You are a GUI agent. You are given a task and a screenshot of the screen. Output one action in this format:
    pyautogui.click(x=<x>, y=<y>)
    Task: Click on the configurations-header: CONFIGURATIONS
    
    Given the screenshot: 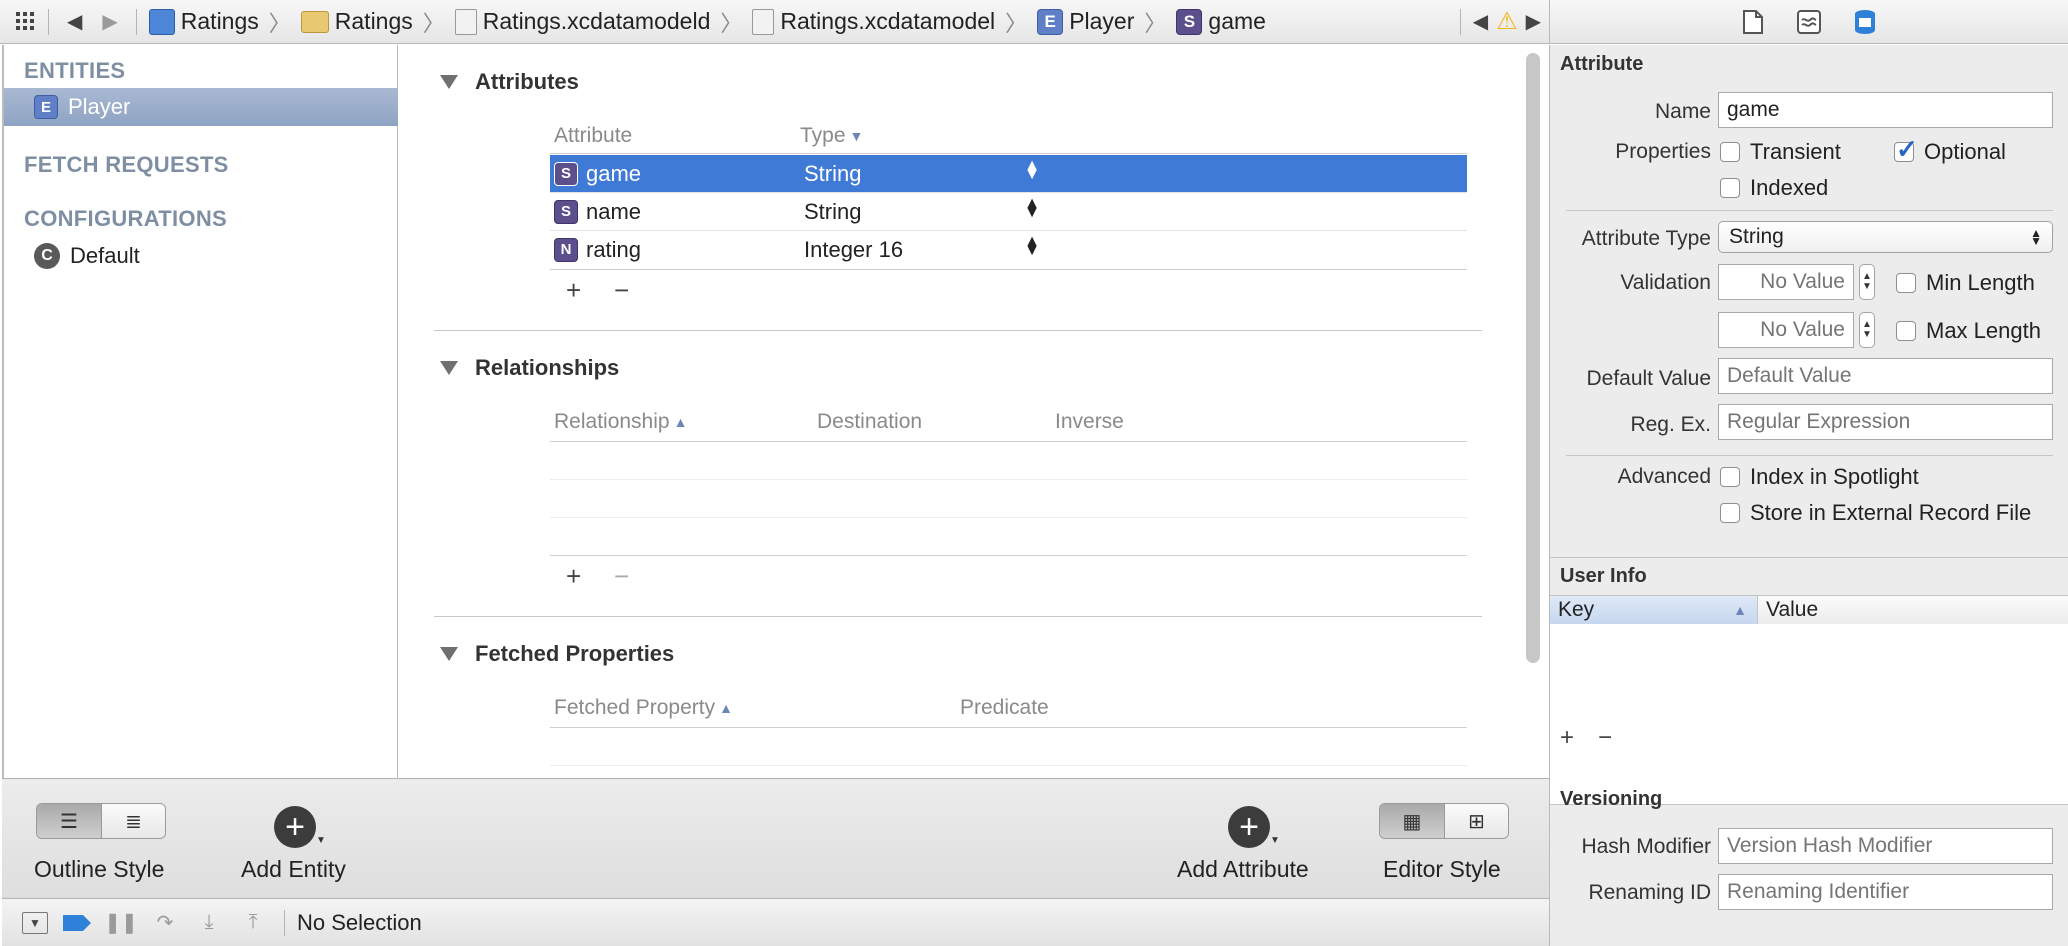 What is the action you would take?
    pyautogui.click(x=126, y=218)
    